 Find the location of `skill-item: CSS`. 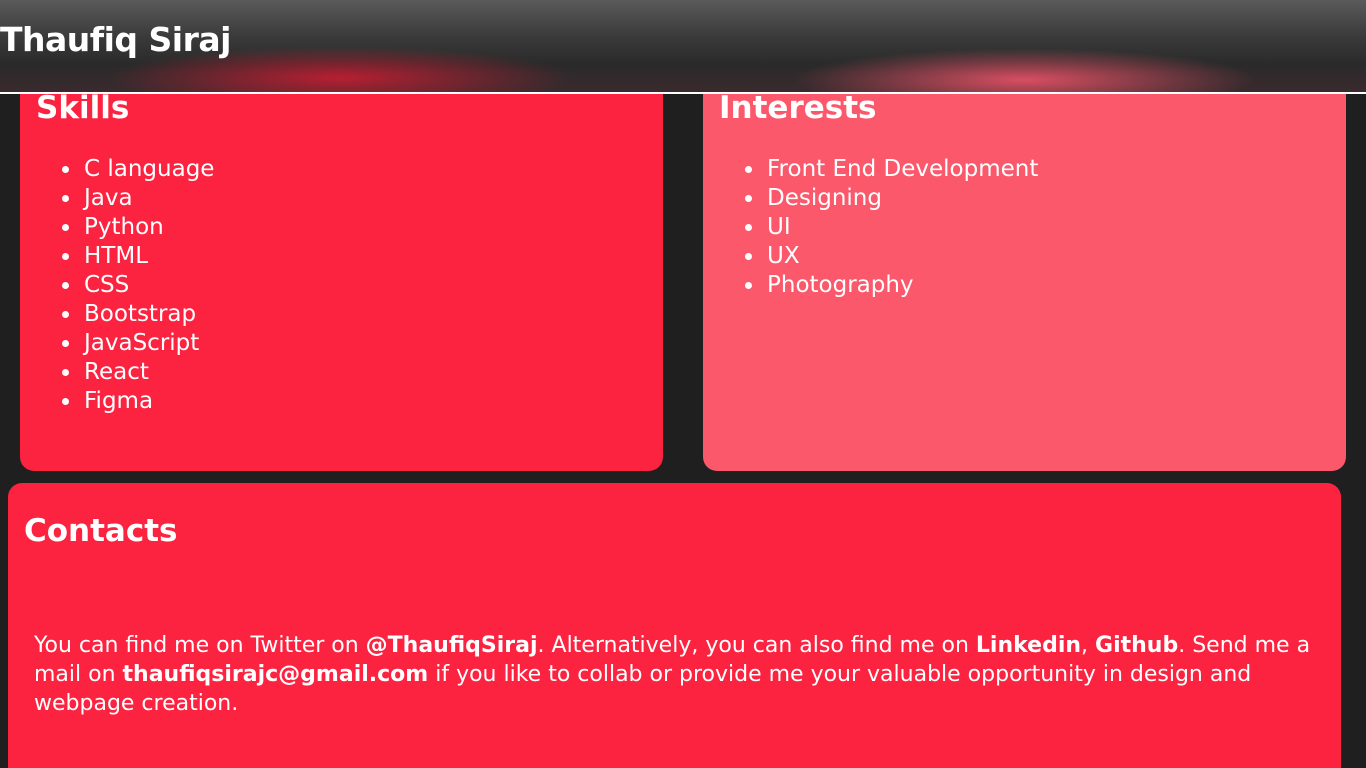

skill-item: CSS is located at coordinates (137, 285).